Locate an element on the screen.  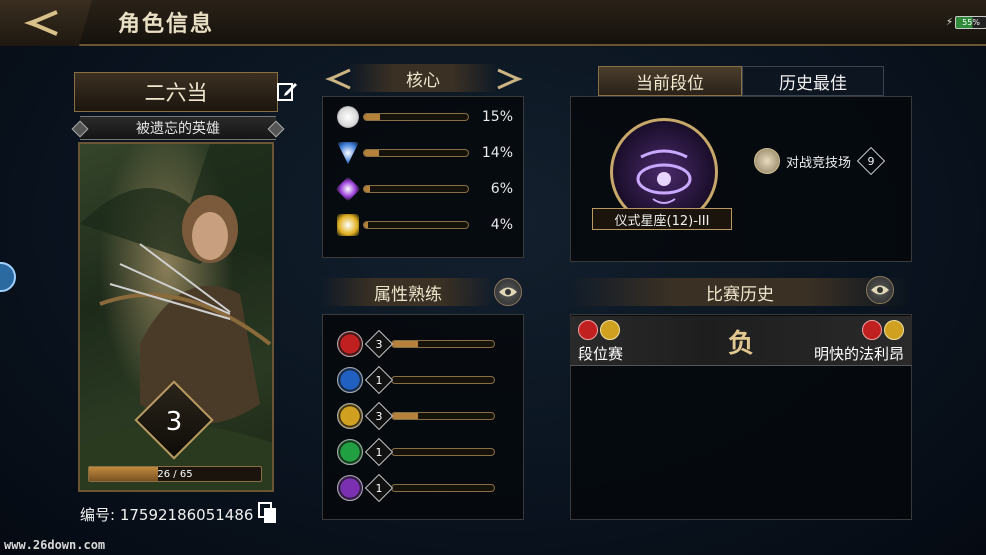
level-number: 3 is located at coordinates (174, 422).